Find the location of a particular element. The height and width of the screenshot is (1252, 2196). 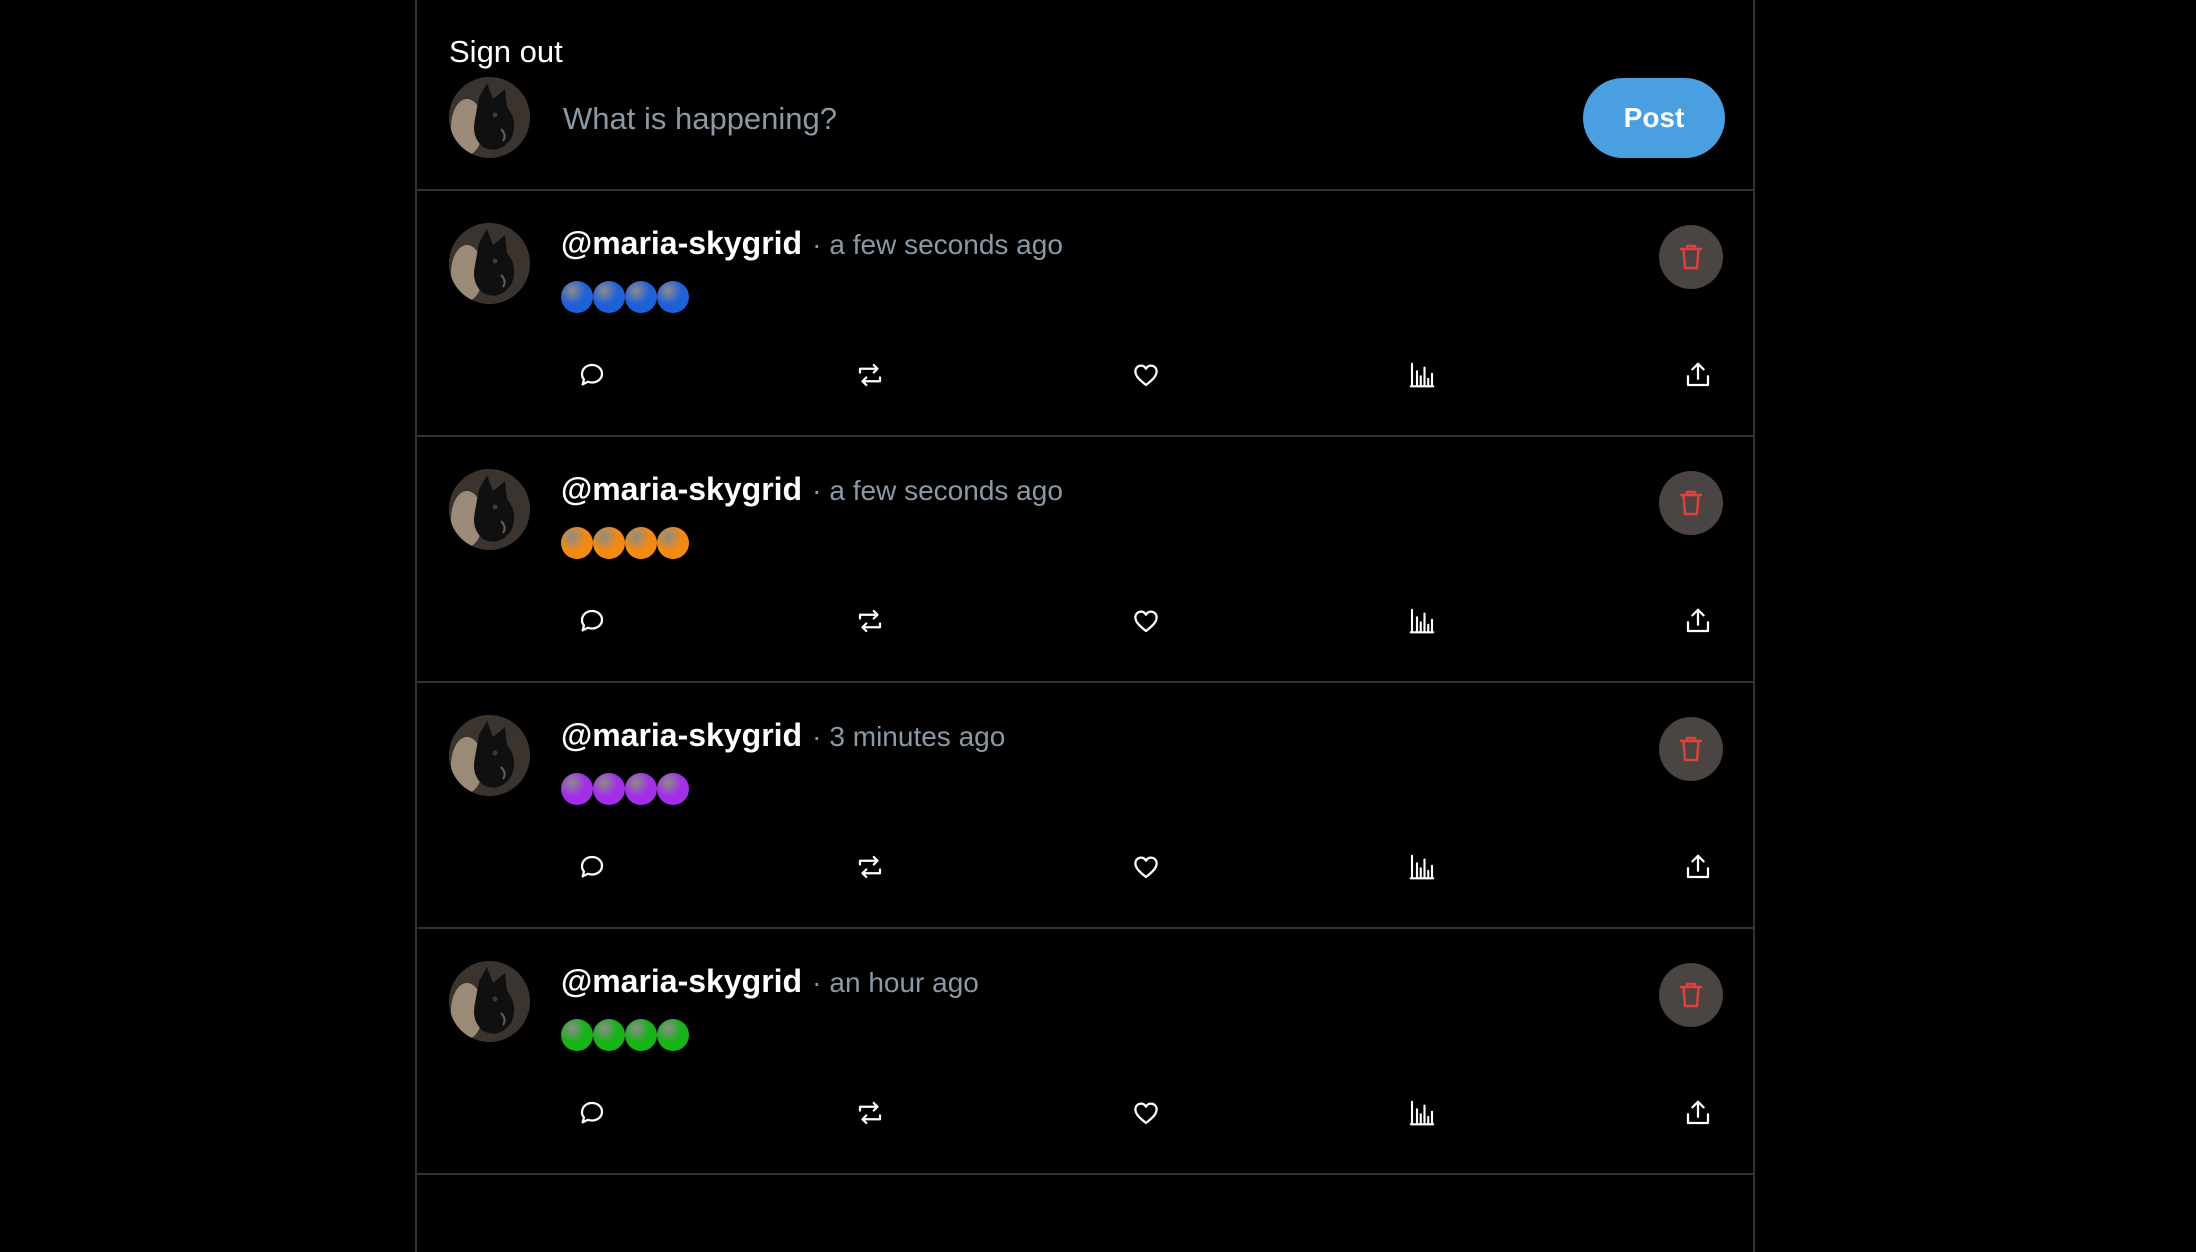

post-header: @maria-skygrid · an hour ago is located at coordinates (770, 981).